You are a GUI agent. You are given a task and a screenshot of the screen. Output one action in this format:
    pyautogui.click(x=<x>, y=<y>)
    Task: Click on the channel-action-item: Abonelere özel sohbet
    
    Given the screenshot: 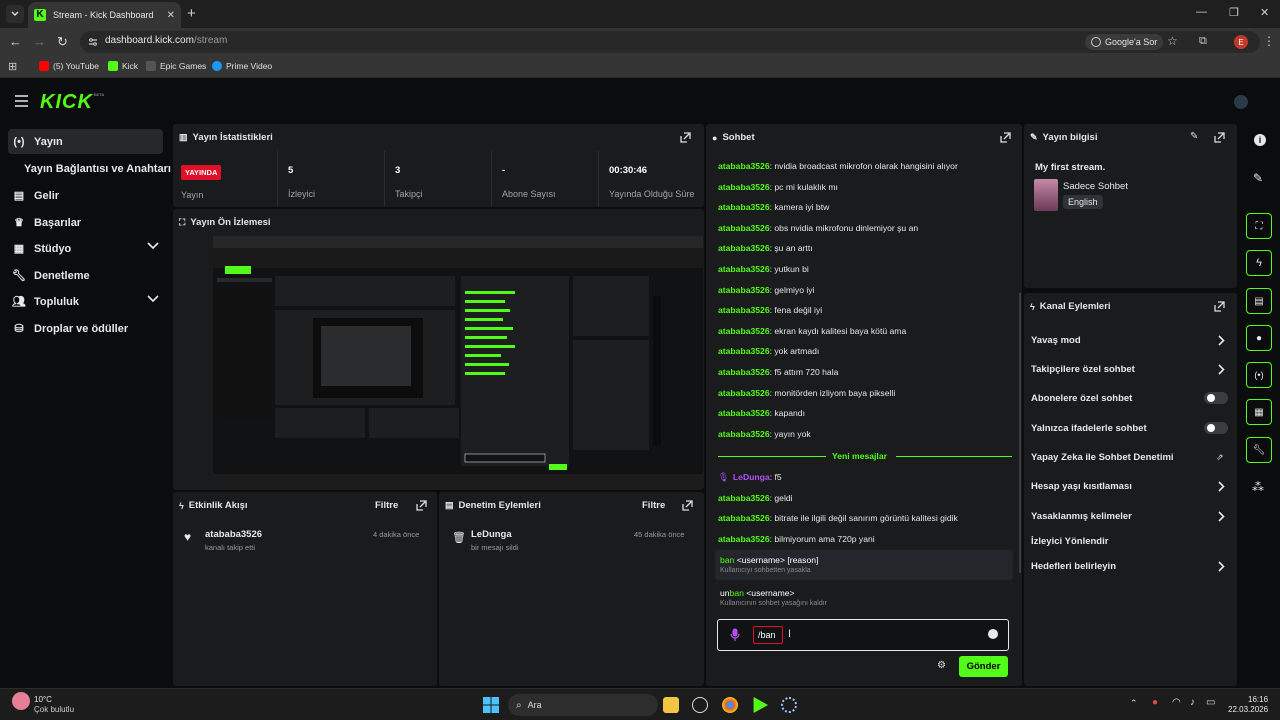 What is the action you would take?
    pyautogui.click(x=1081, y=398)
    